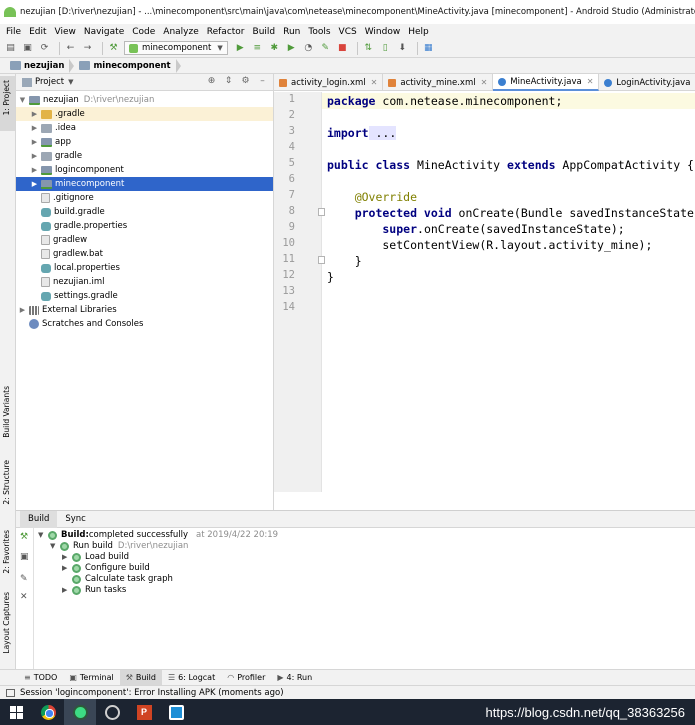 The height and width of the screenshot is (725, 695). I want to click on tool-window-run: ▶ 4: Run, so click(294, 677).